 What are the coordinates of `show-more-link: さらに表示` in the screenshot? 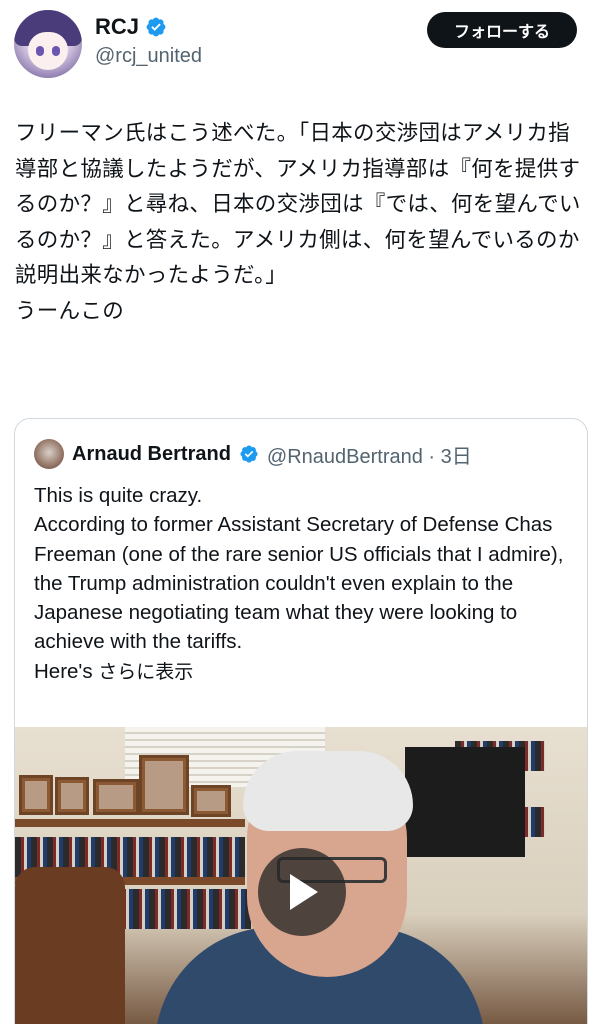 It's located at (145, 672).